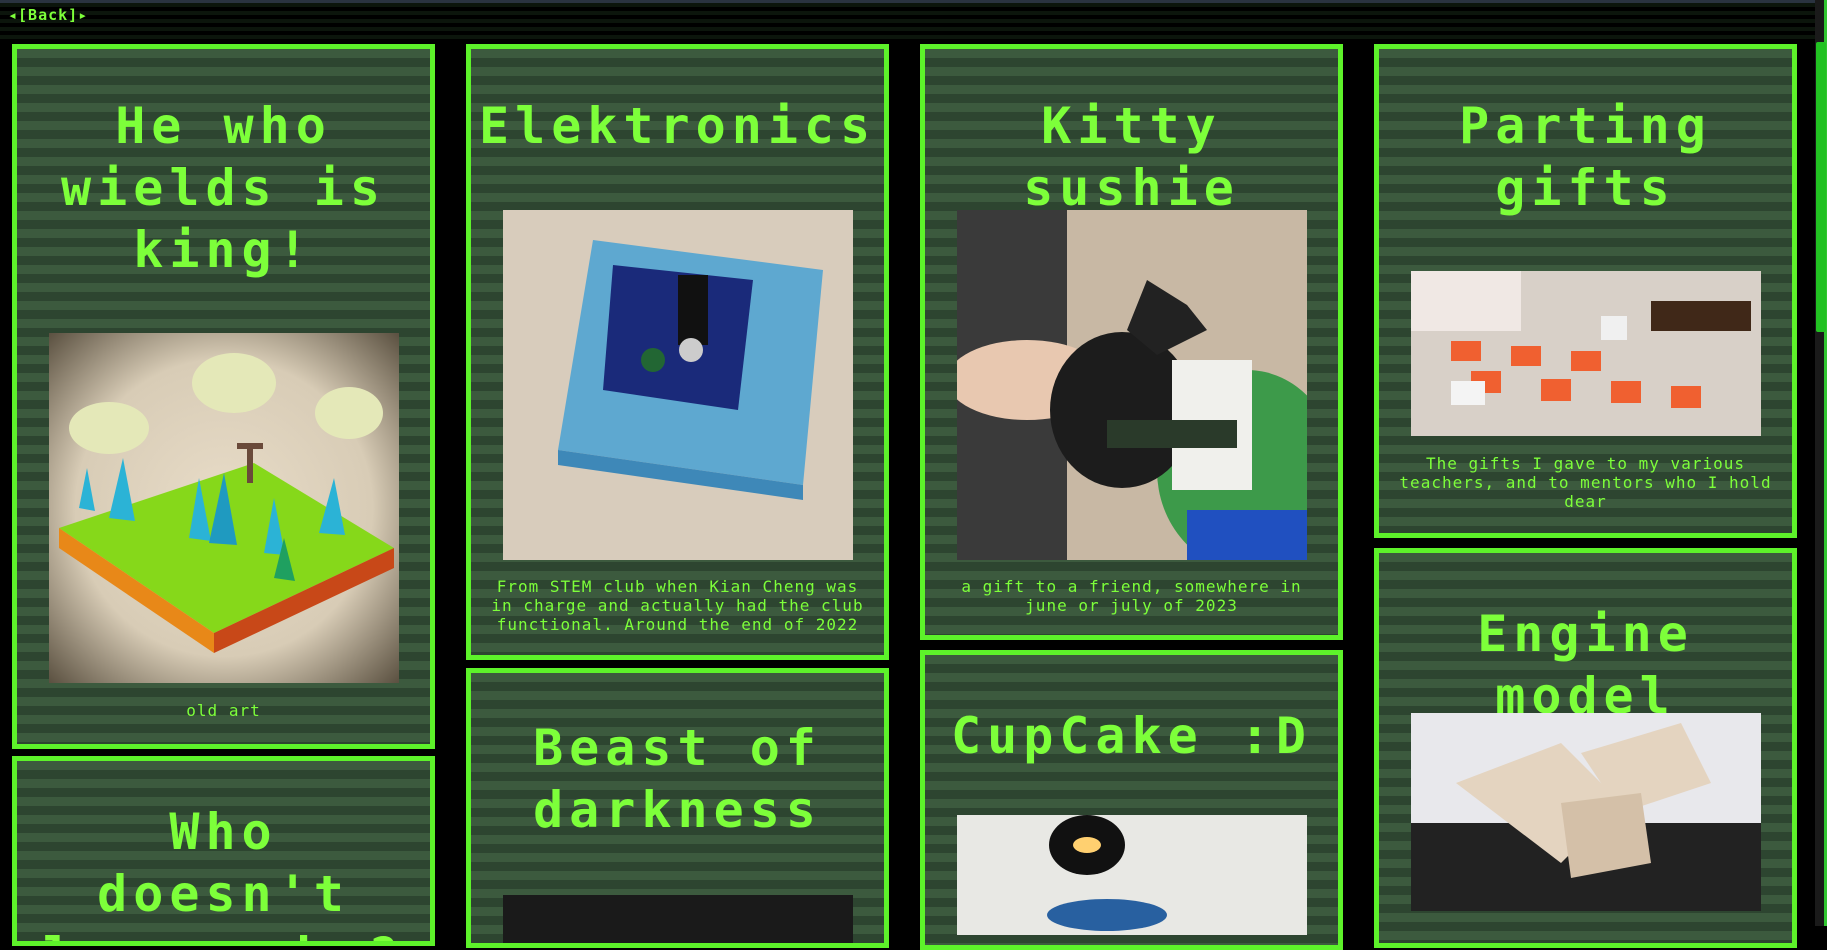  What do you see at coordinates (1821, 187) in the screenshot?
I see `scrollbar-thumb` at bounding box center [1821, 187].